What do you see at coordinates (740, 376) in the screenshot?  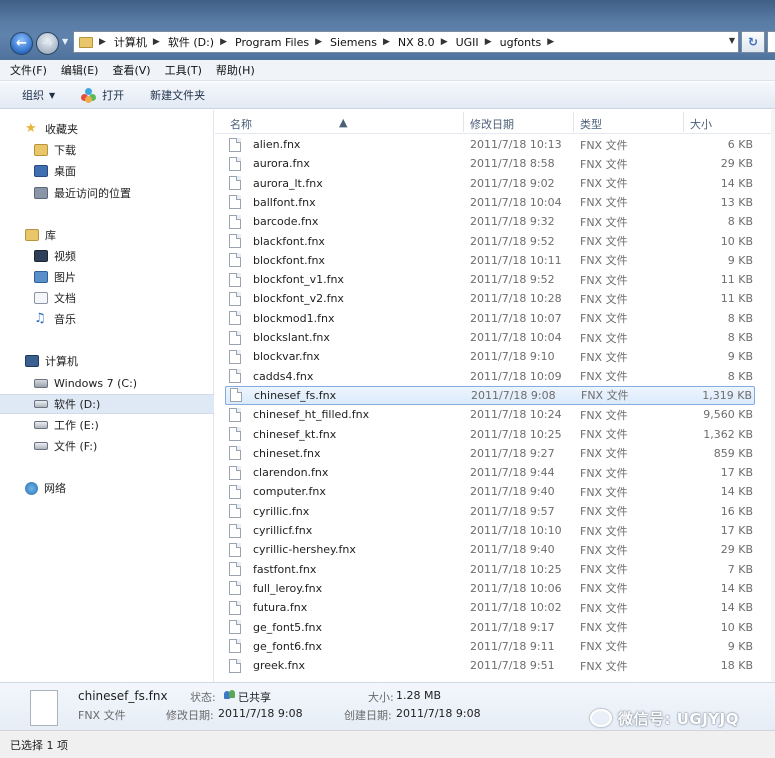 I see `file-size: 8 KB` at bounding box center [740, 376].